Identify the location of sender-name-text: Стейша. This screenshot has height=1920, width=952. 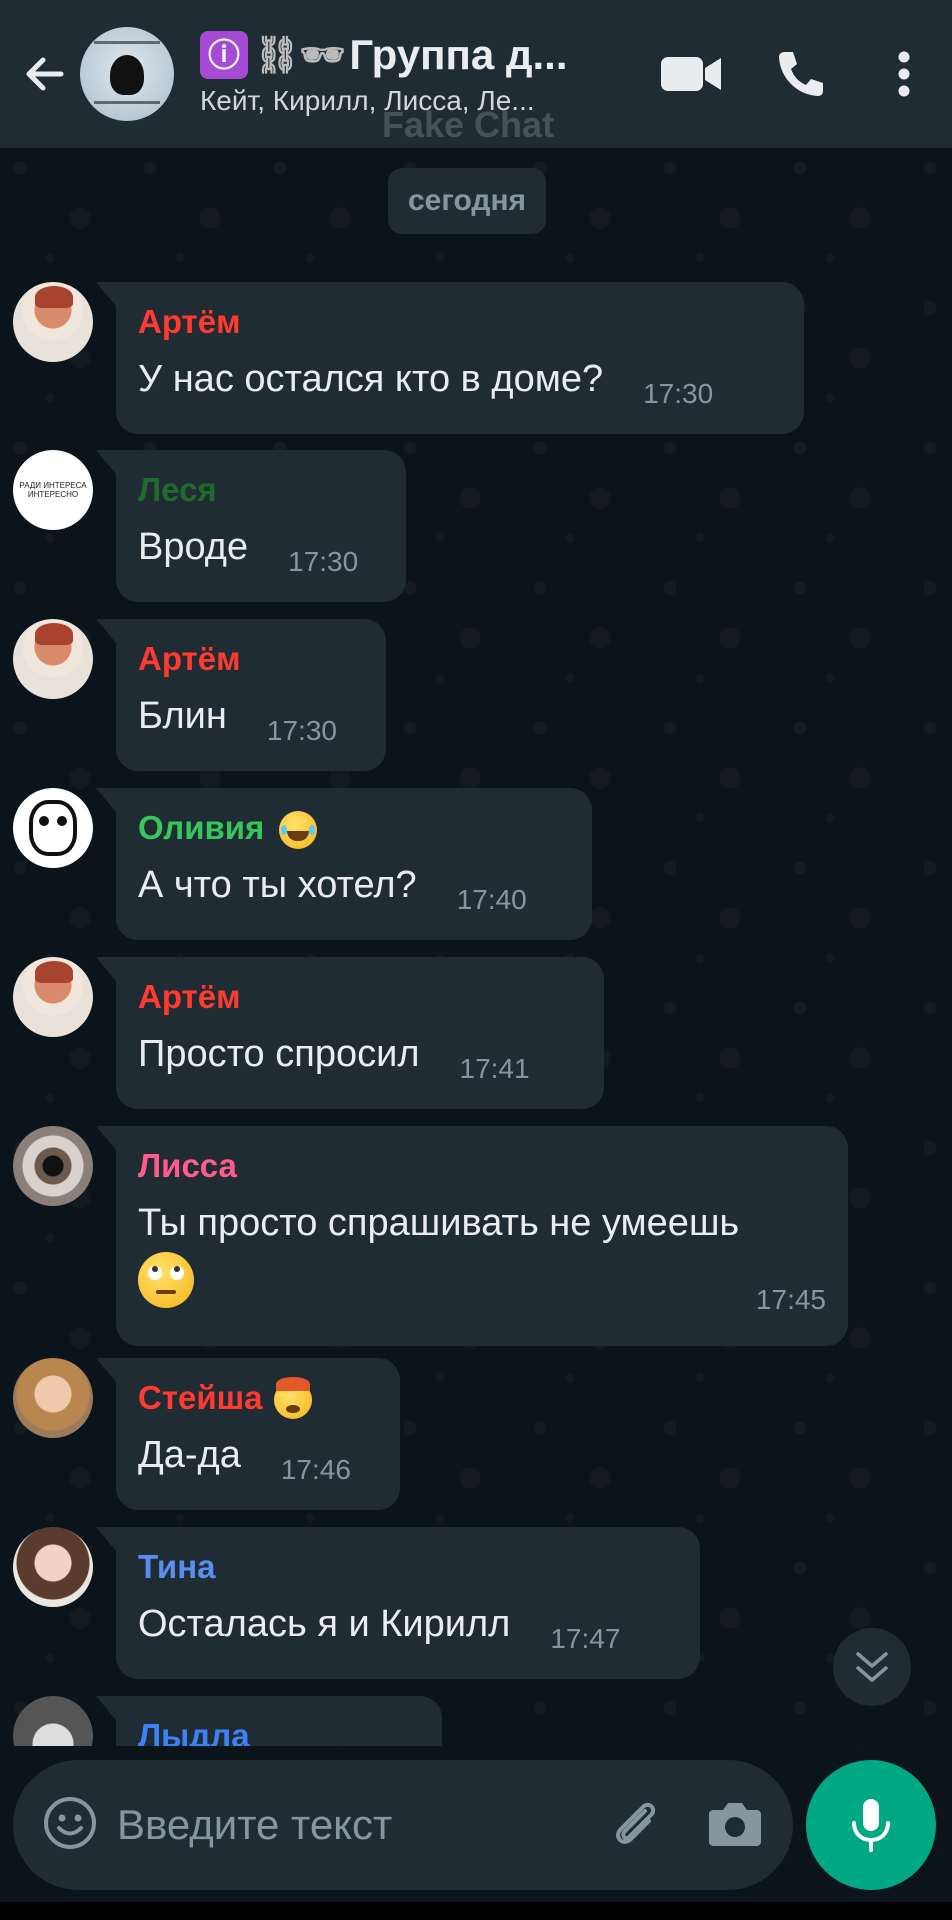
(200, 1397).